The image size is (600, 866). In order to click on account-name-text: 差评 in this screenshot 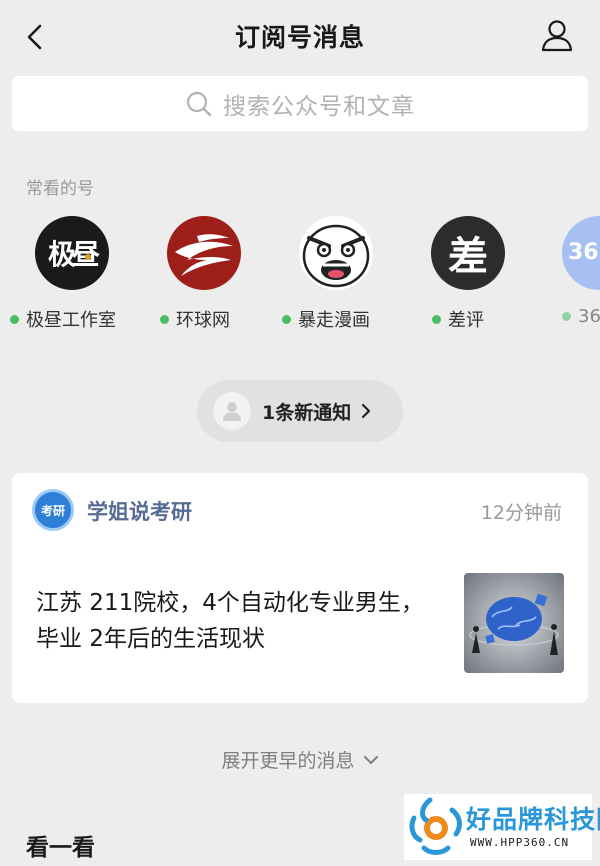, I will do `click(466, 320)`.